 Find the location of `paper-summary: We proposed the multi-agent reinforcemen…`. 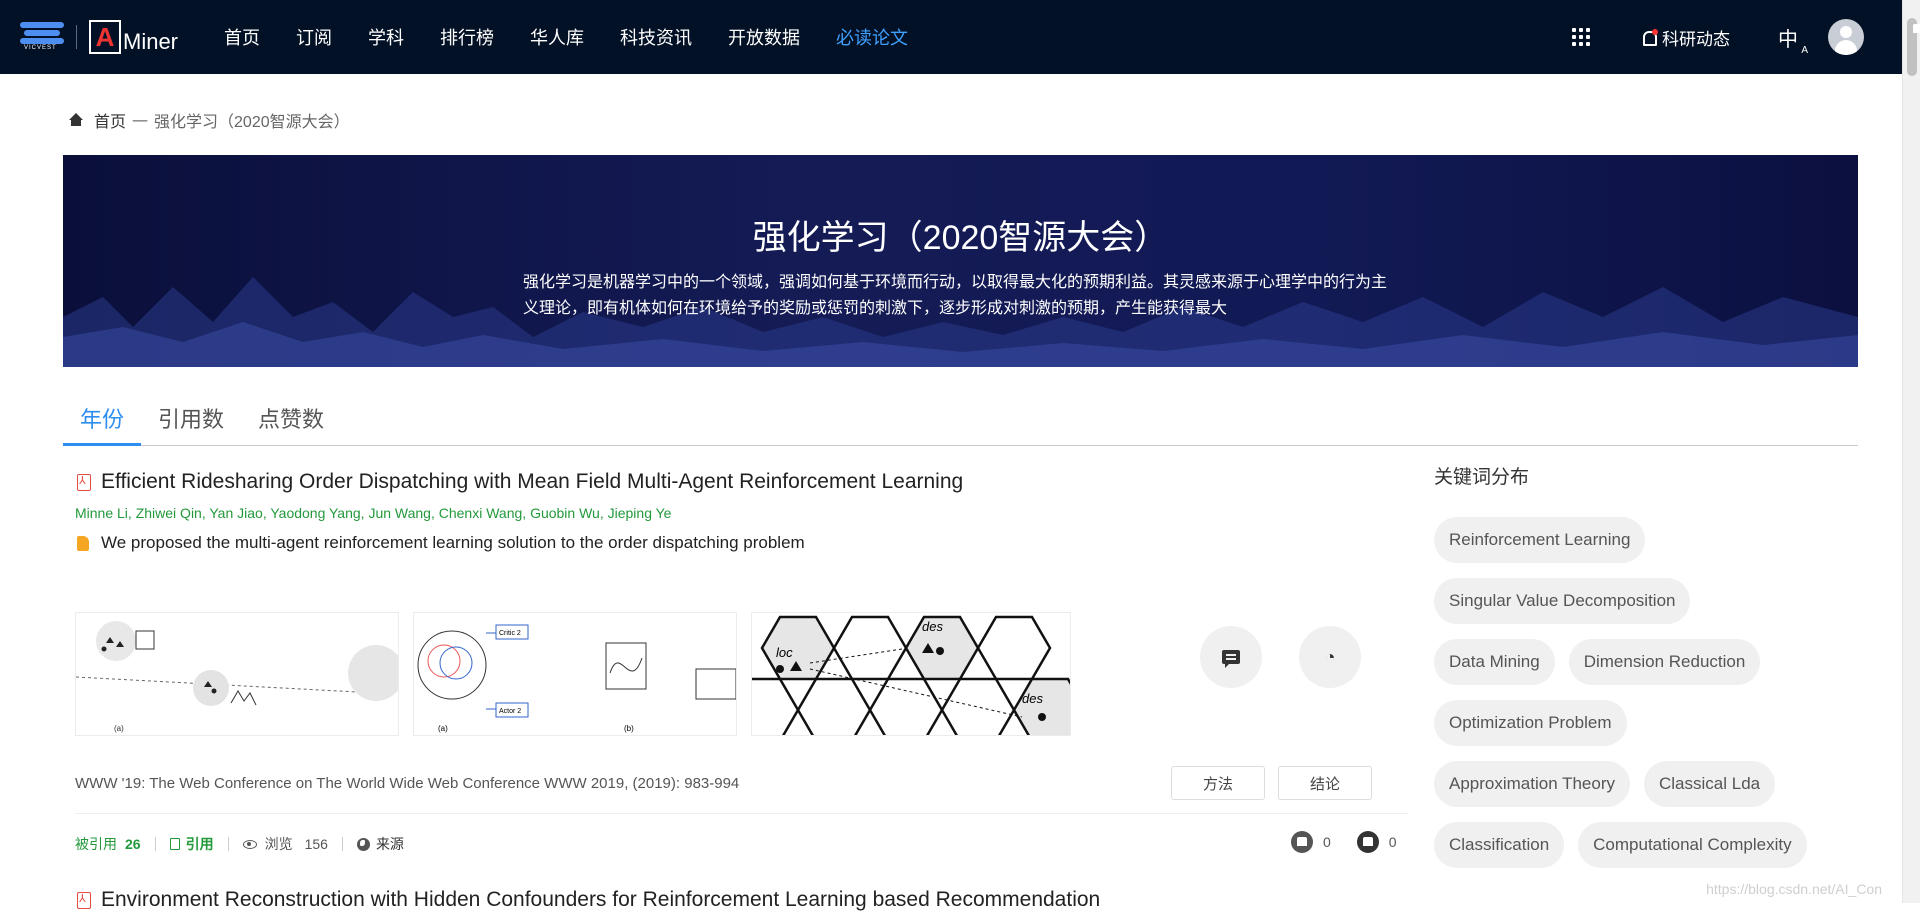

paper-summary: We proposed the multi-agent reinforcemen… is located at coordinates (453, 543).